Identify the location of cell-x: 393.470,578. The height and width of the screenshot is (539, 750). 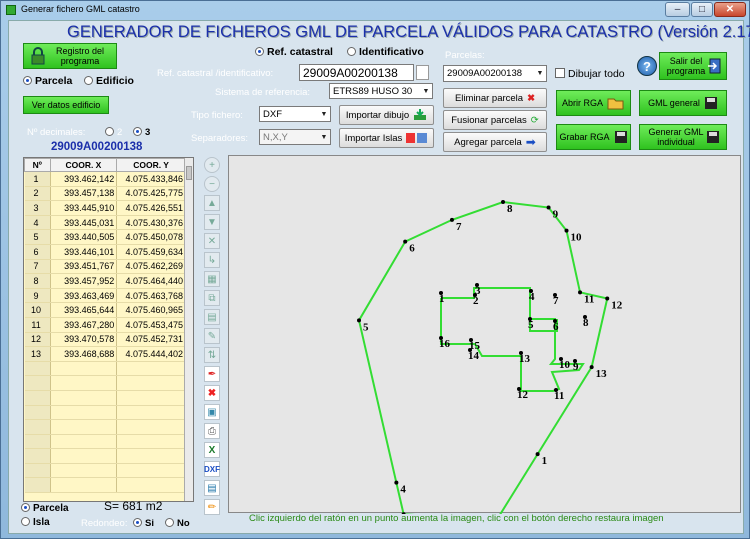
(84, 340).